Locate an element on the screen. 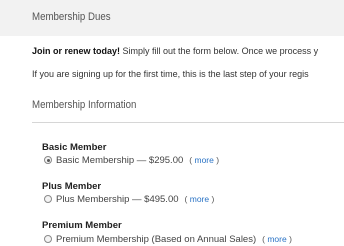  premium-more-link: more is located at coordinates (276, 239).